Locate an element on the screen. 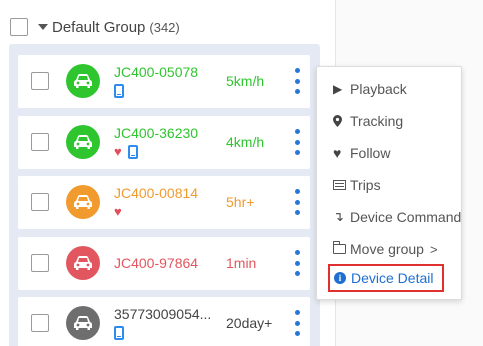 This screenshot has height=346, width=483. menu-item-device-detail: i Device Detail is located at coordinates (386, 278).